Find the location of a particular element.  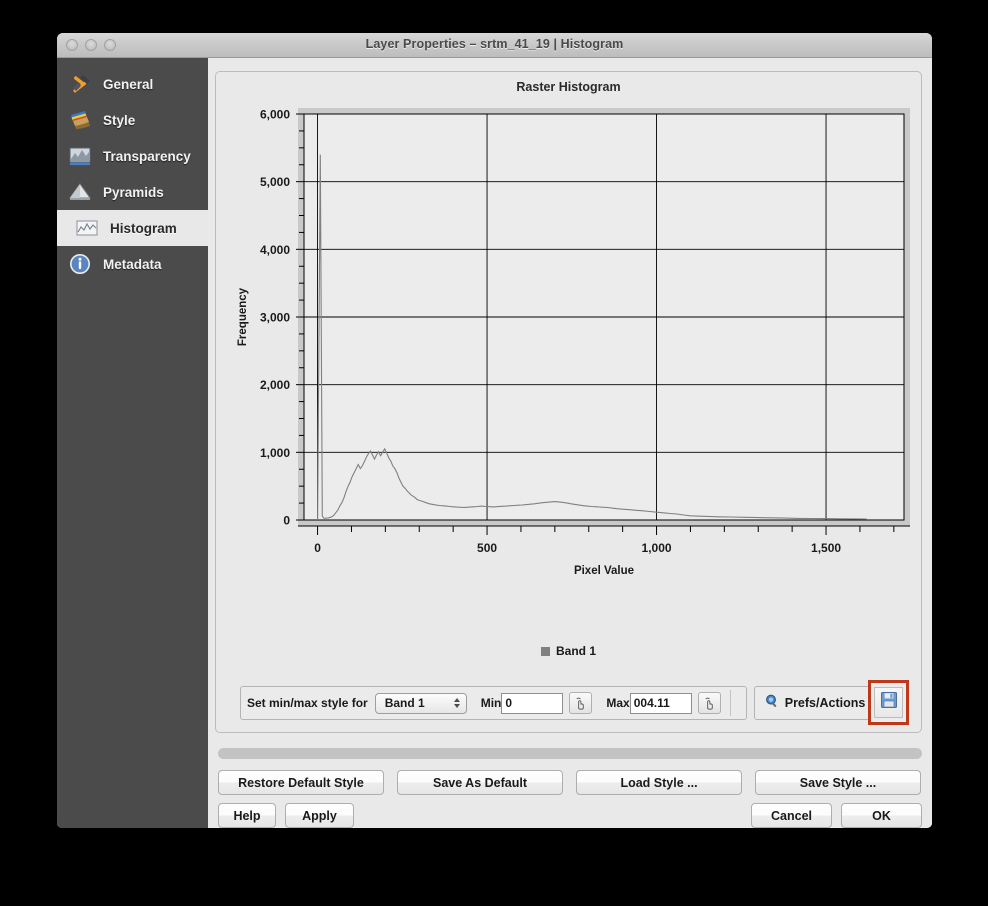

pyramids-icon is located at coordinates (81, 192).